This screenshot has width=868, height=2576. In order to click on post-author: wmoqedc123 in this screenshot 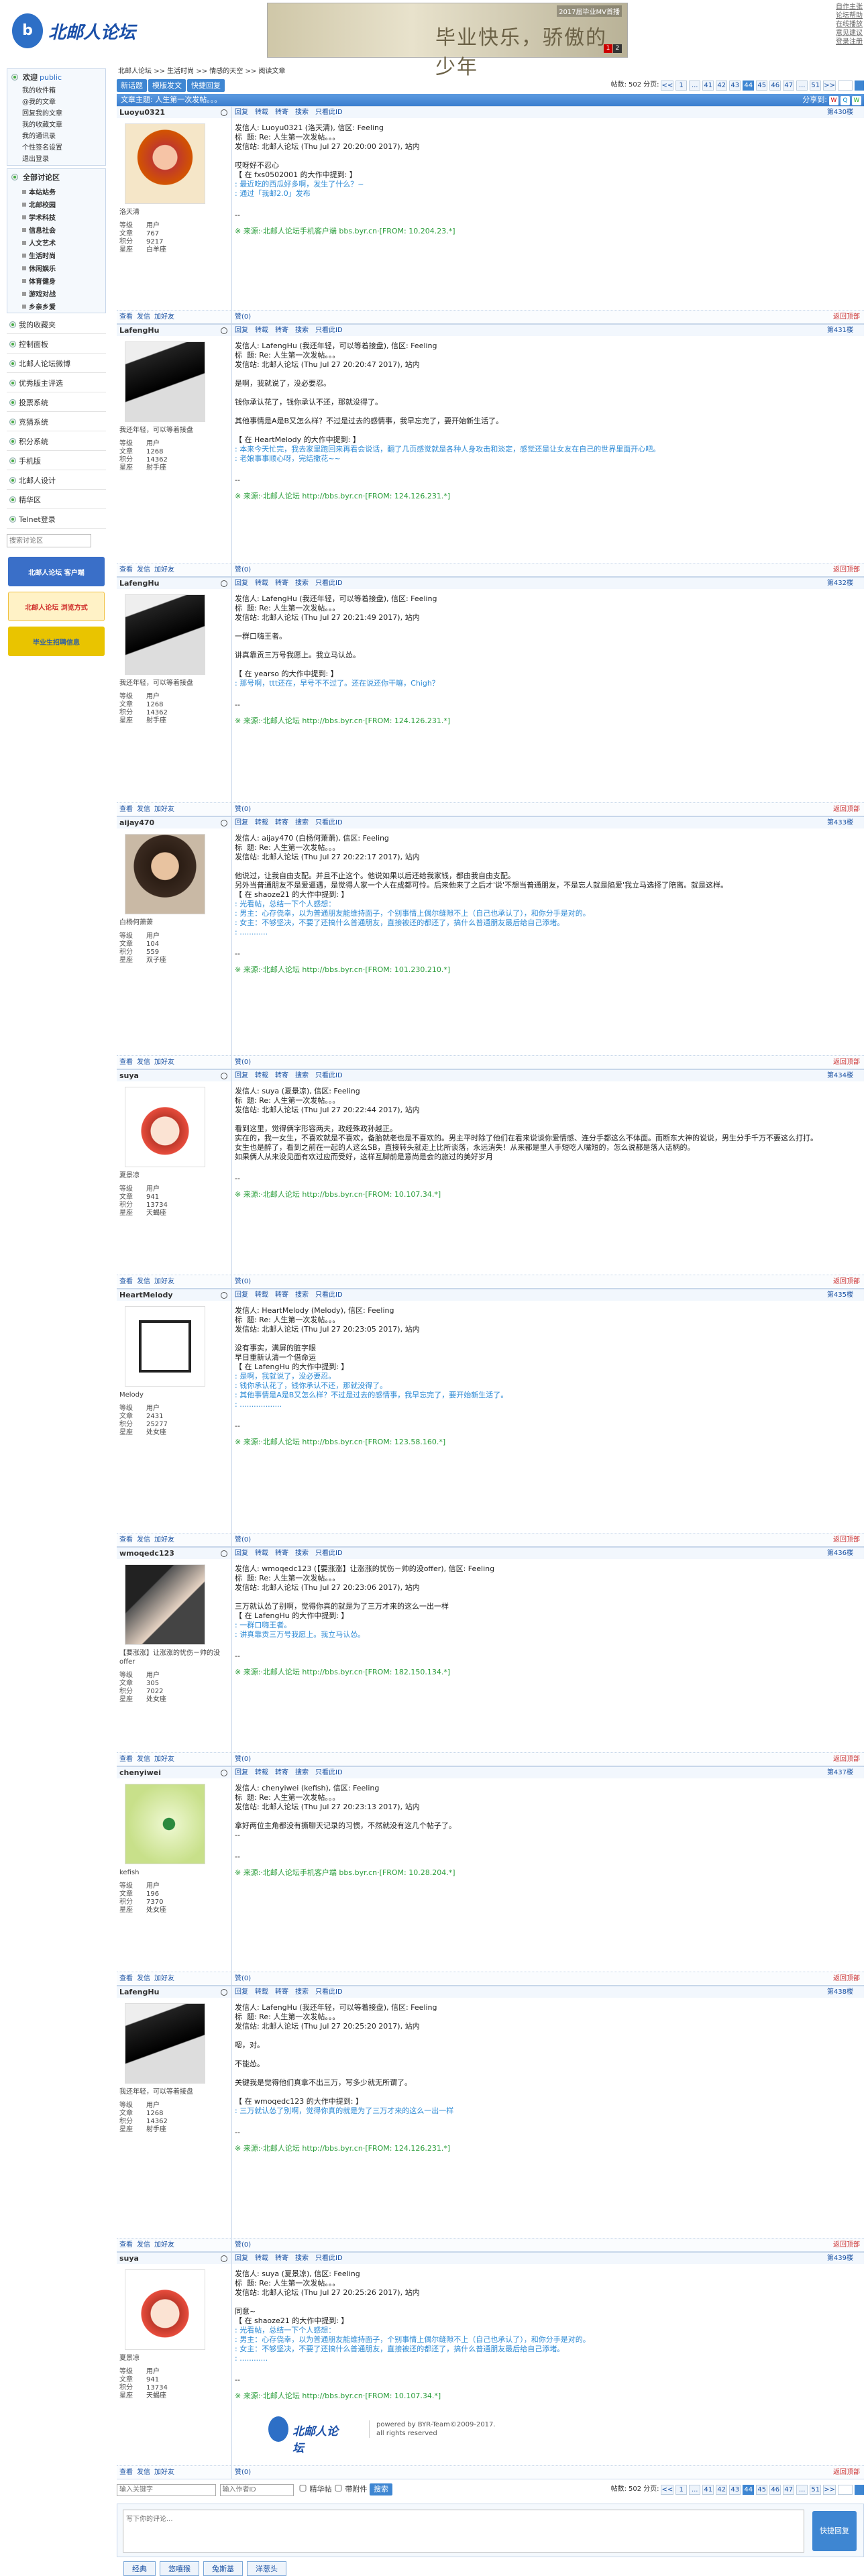, I will do `click(174, 1553)`.